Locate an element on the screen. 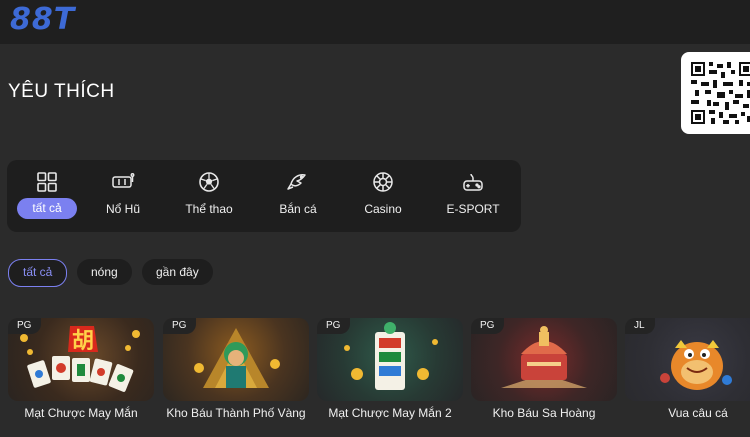 This screenshot has height=437, width=750. category-no-hu: Nổ Hũ is located at coordinates (123, 196).